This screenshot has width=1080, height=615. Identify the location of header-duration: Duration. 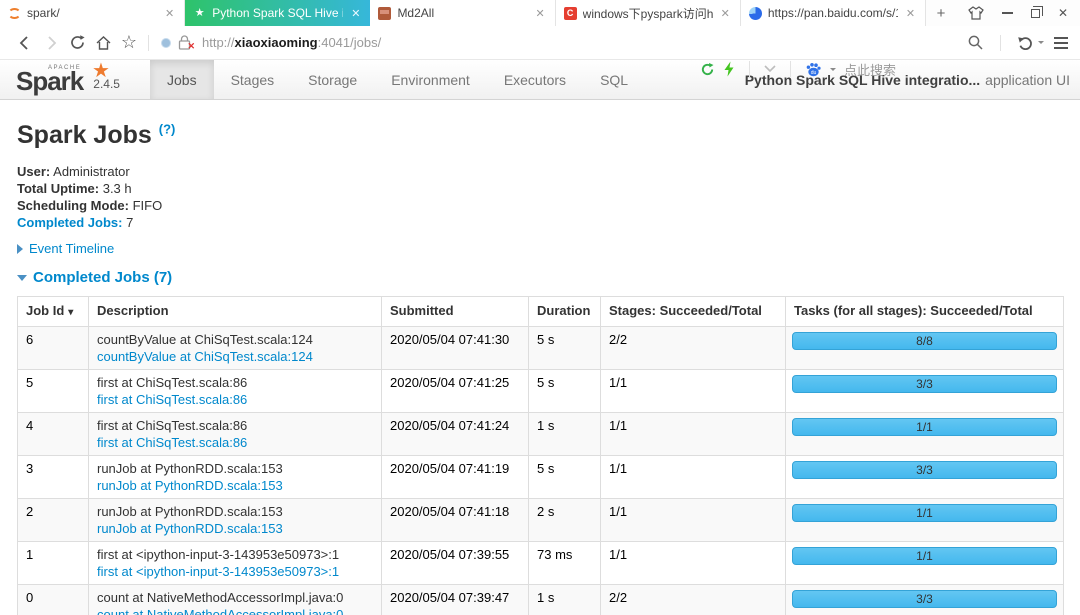
(564, 311).